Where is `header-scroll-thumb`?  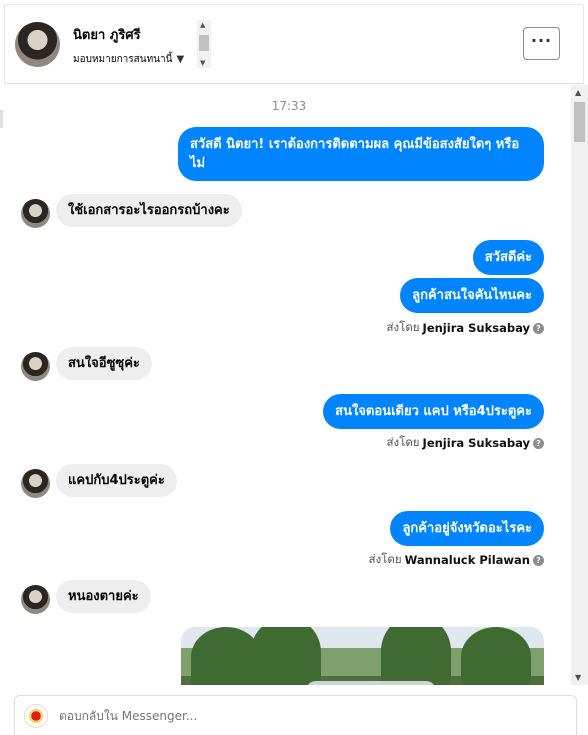
header-scroll-thumb is located at coordinates (204, 43).